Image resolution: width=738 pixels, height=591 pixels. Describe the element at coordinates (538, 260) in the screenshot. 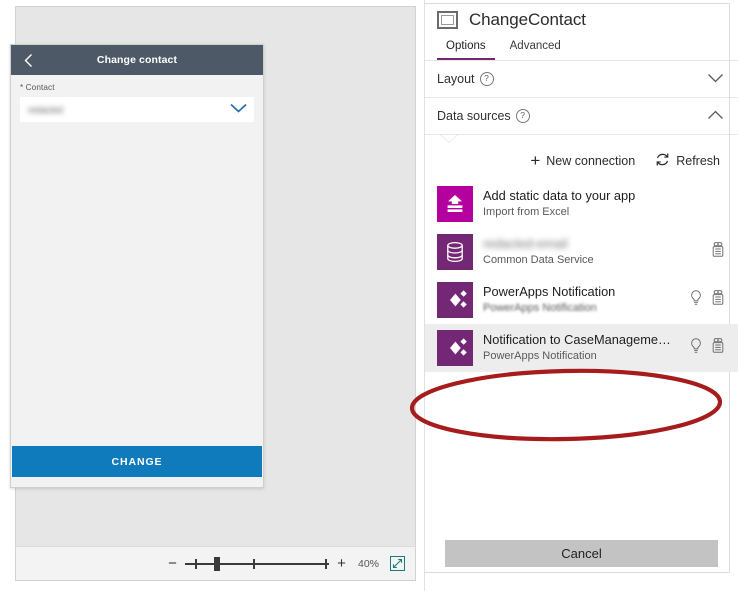

I see `data-source-subtitle: Common Data Service` at that location.